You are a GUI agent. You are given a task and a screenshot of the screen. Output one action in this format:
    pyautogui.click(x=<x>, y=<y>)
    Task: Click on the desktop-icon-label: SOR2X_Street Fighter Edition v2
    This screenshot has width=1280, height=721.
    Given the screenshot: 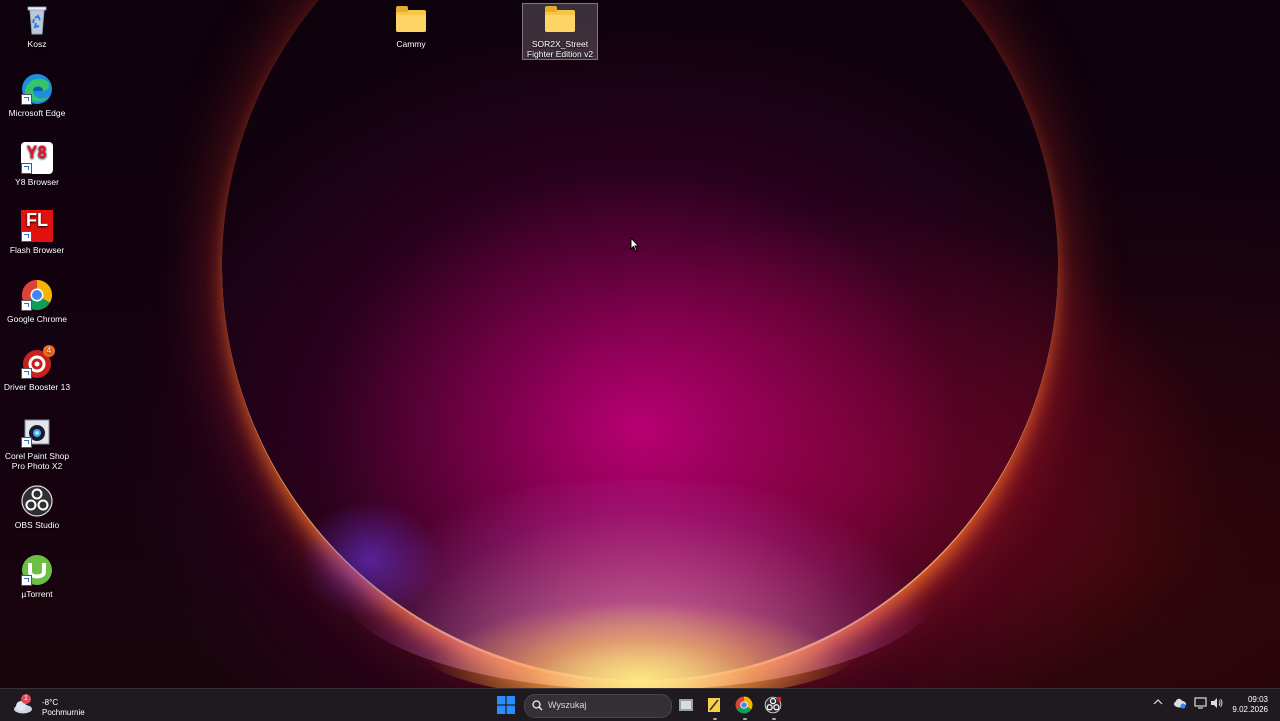 What is the action you would take?
    pyautogui.click(x=560, y=49)
    